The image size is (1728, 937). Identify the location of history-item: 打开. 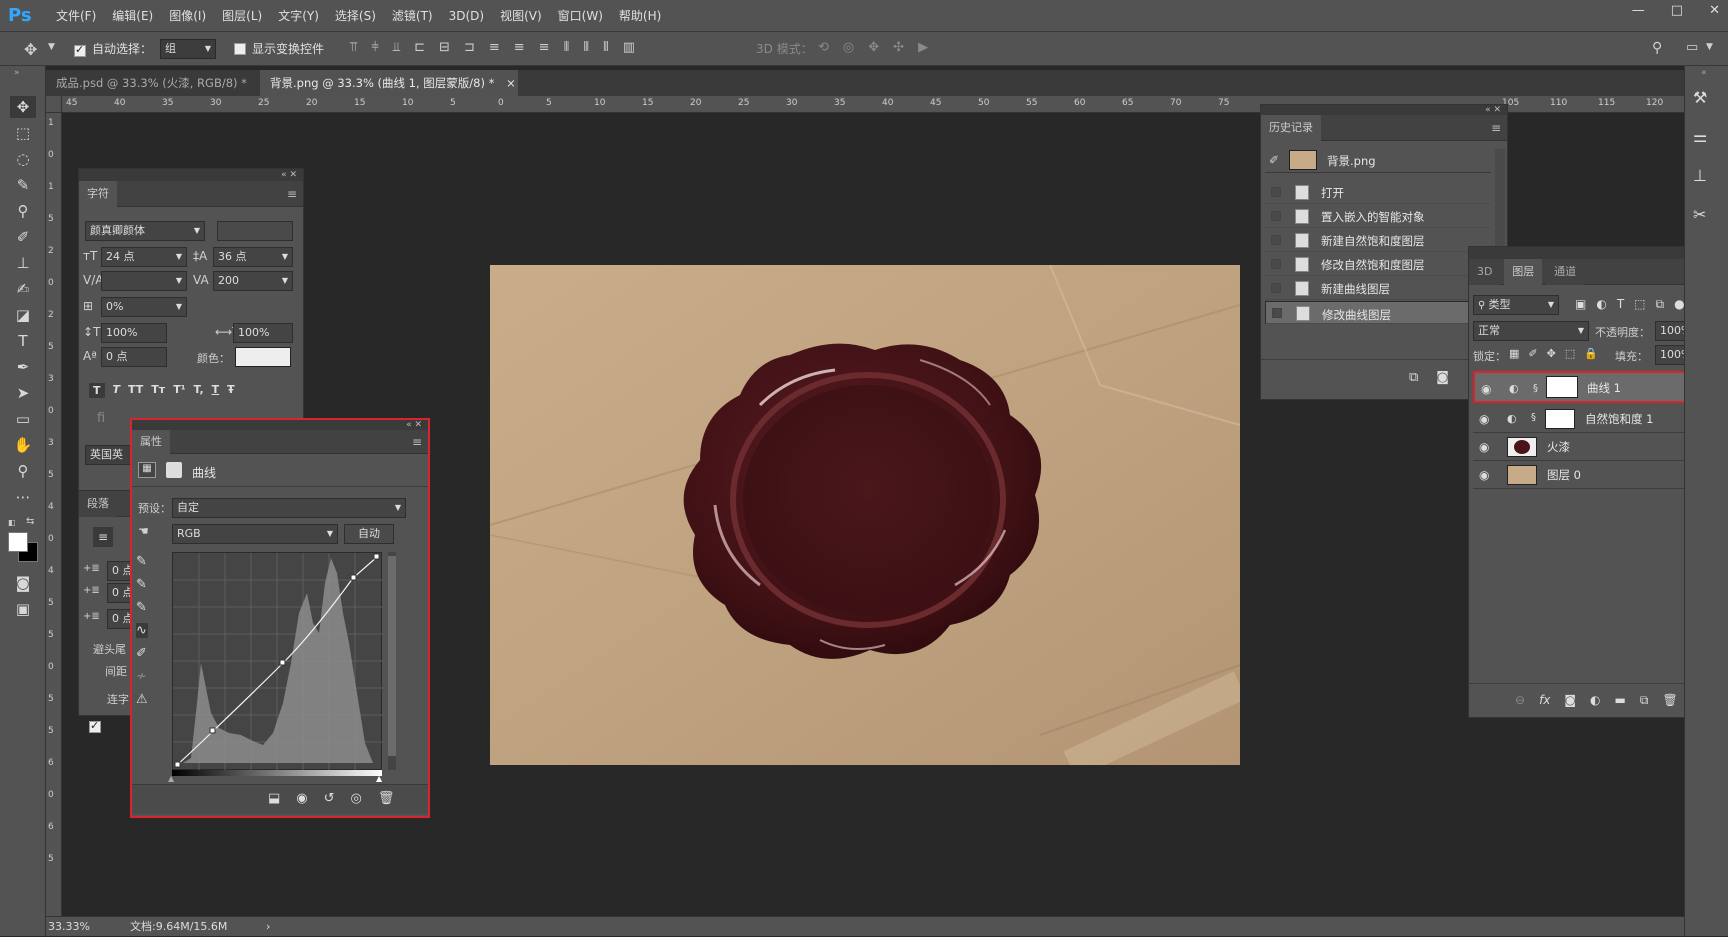
(1378, 192).